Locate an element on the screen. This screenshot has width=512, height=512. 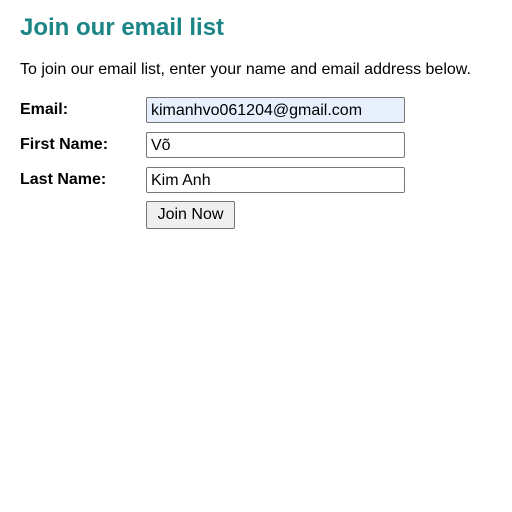
first-name-row: First Name: is located at coordinates (265, 145).